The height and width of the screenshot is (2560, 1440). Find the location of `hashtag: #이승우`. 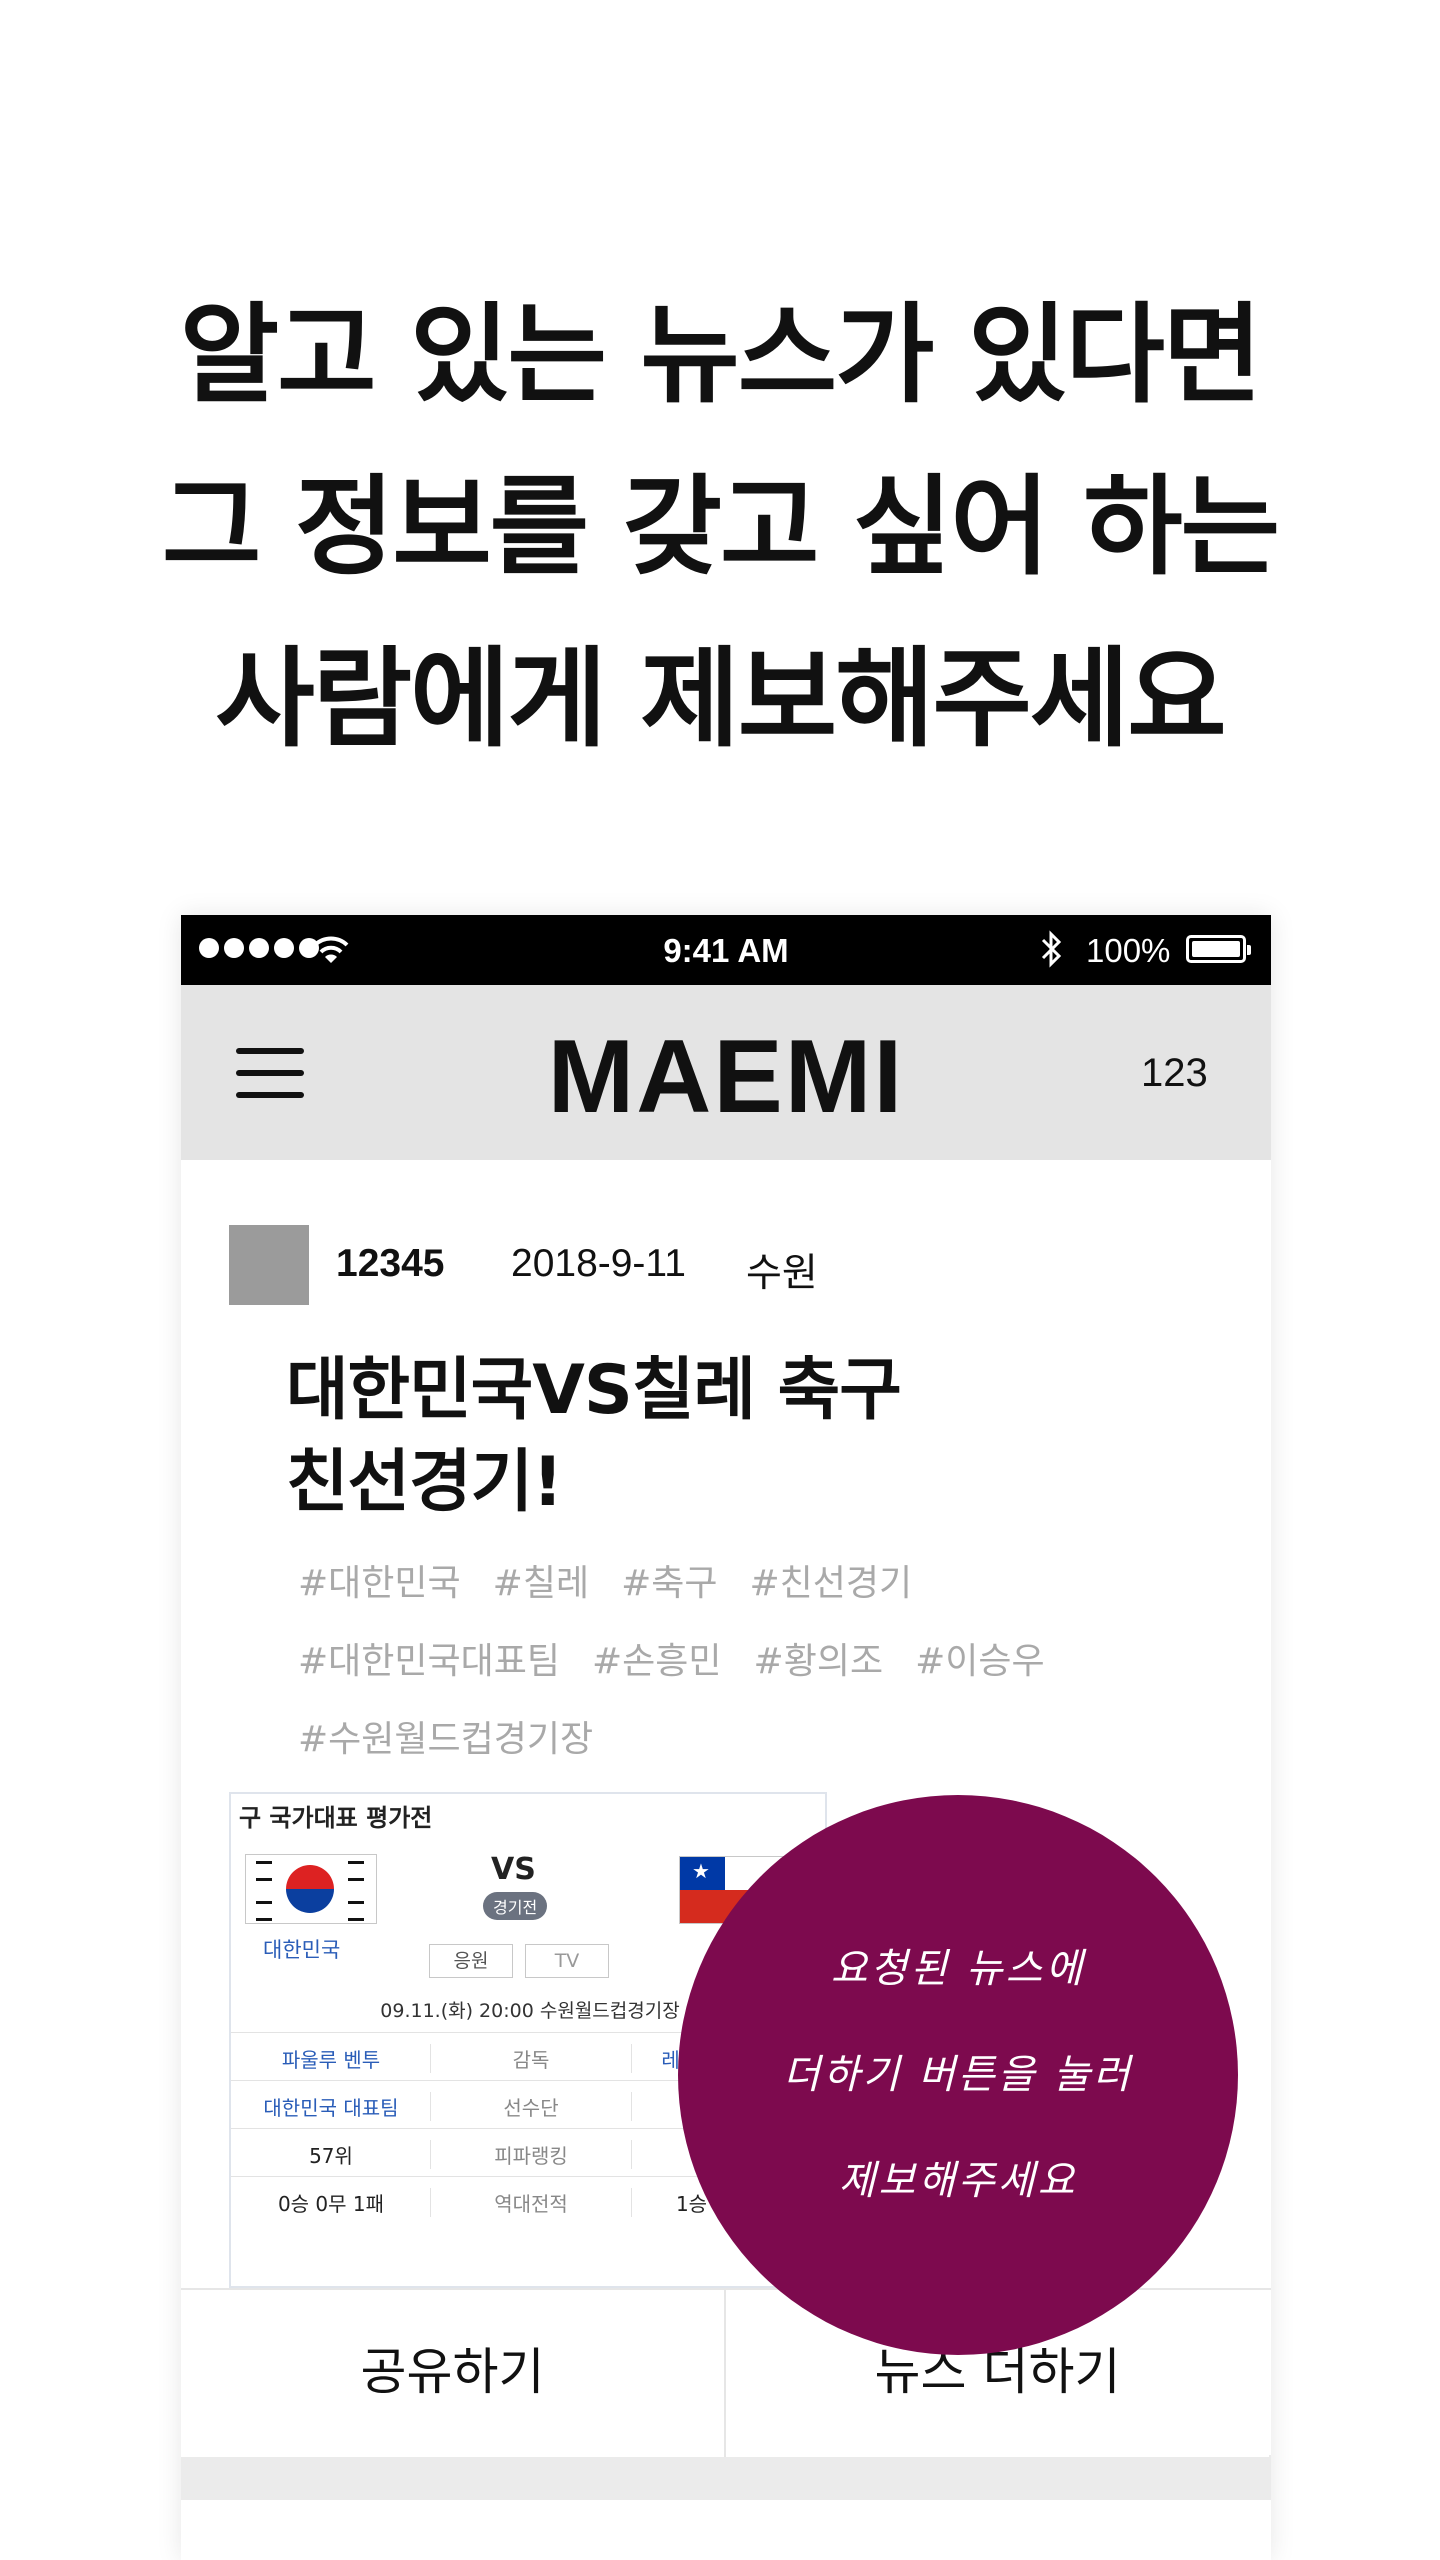

hashtag: #이승우 is located at coordinates (980, 1661).